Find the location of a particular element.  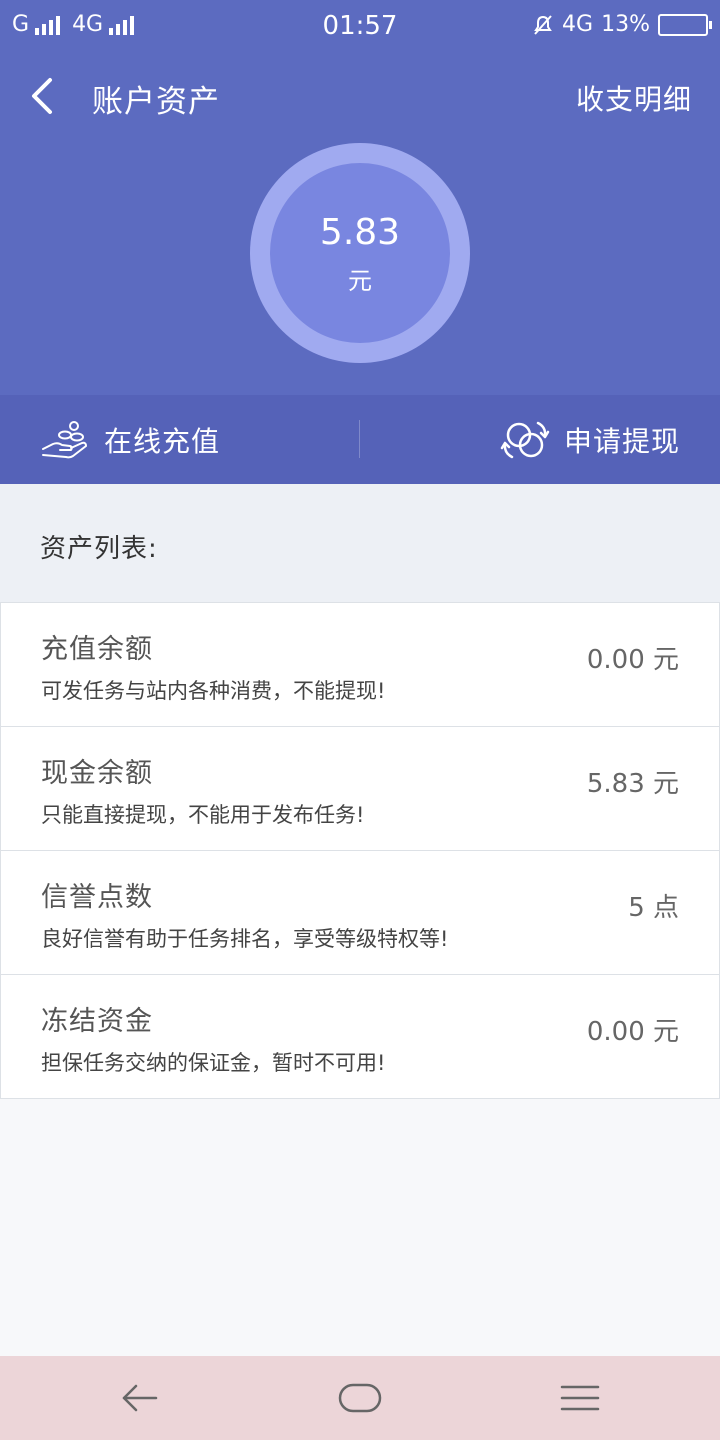

status-right: 4G 13% is located at coordinates (622, 24).